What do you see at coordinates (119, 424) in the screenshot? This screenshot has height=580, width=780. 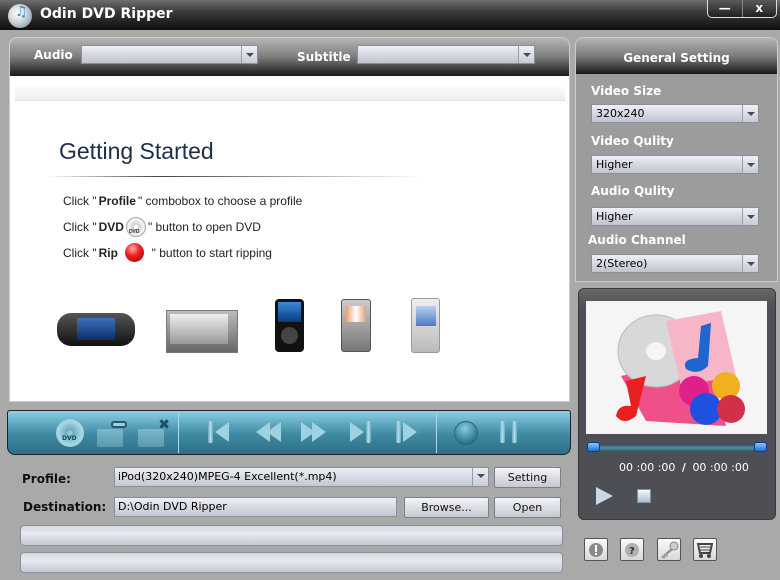 I see `folder-tab-icon` at bounding box center [119, 424].